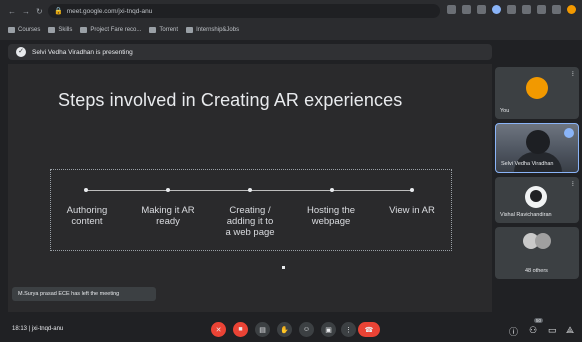  I want to click on nav-buttons: ← → ↻, so click(25, 11).